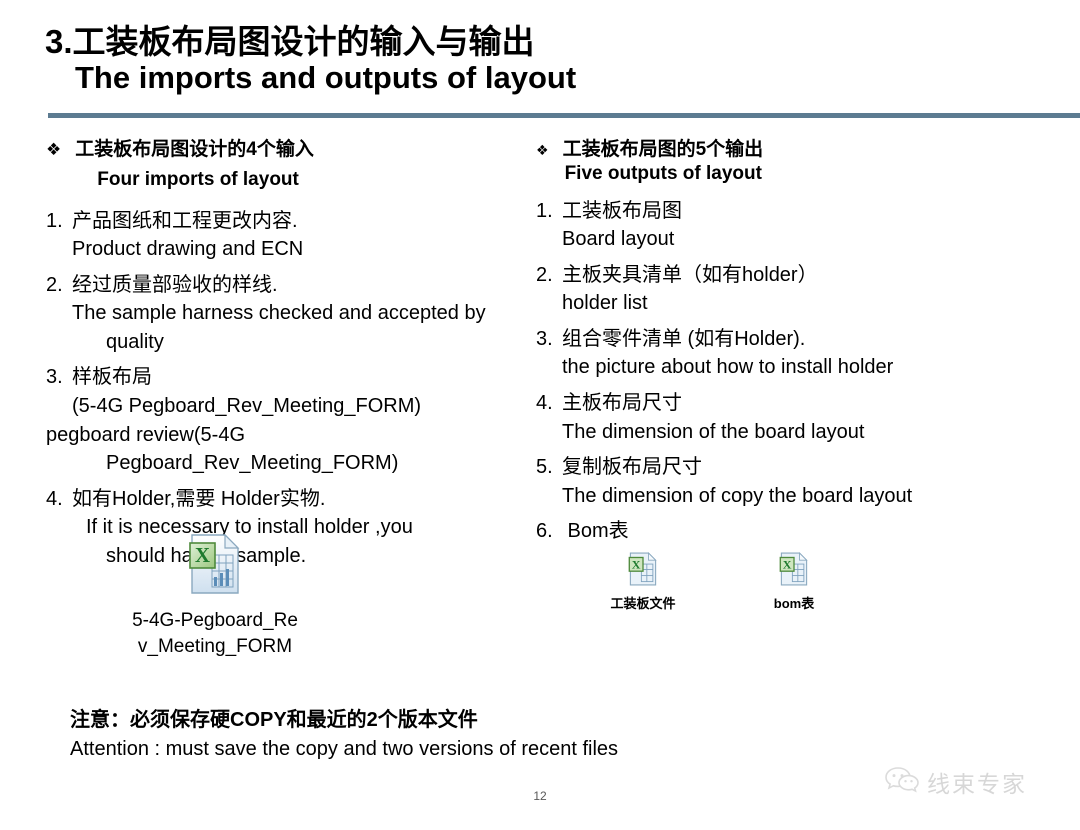 This screenshot has height=830, width=1080. Describe the element at coordinates (274, 720) in the screenshot. I see `attention-note-cn: 注意：必须保存硬COPY和最近的2个版本文件` at that location.